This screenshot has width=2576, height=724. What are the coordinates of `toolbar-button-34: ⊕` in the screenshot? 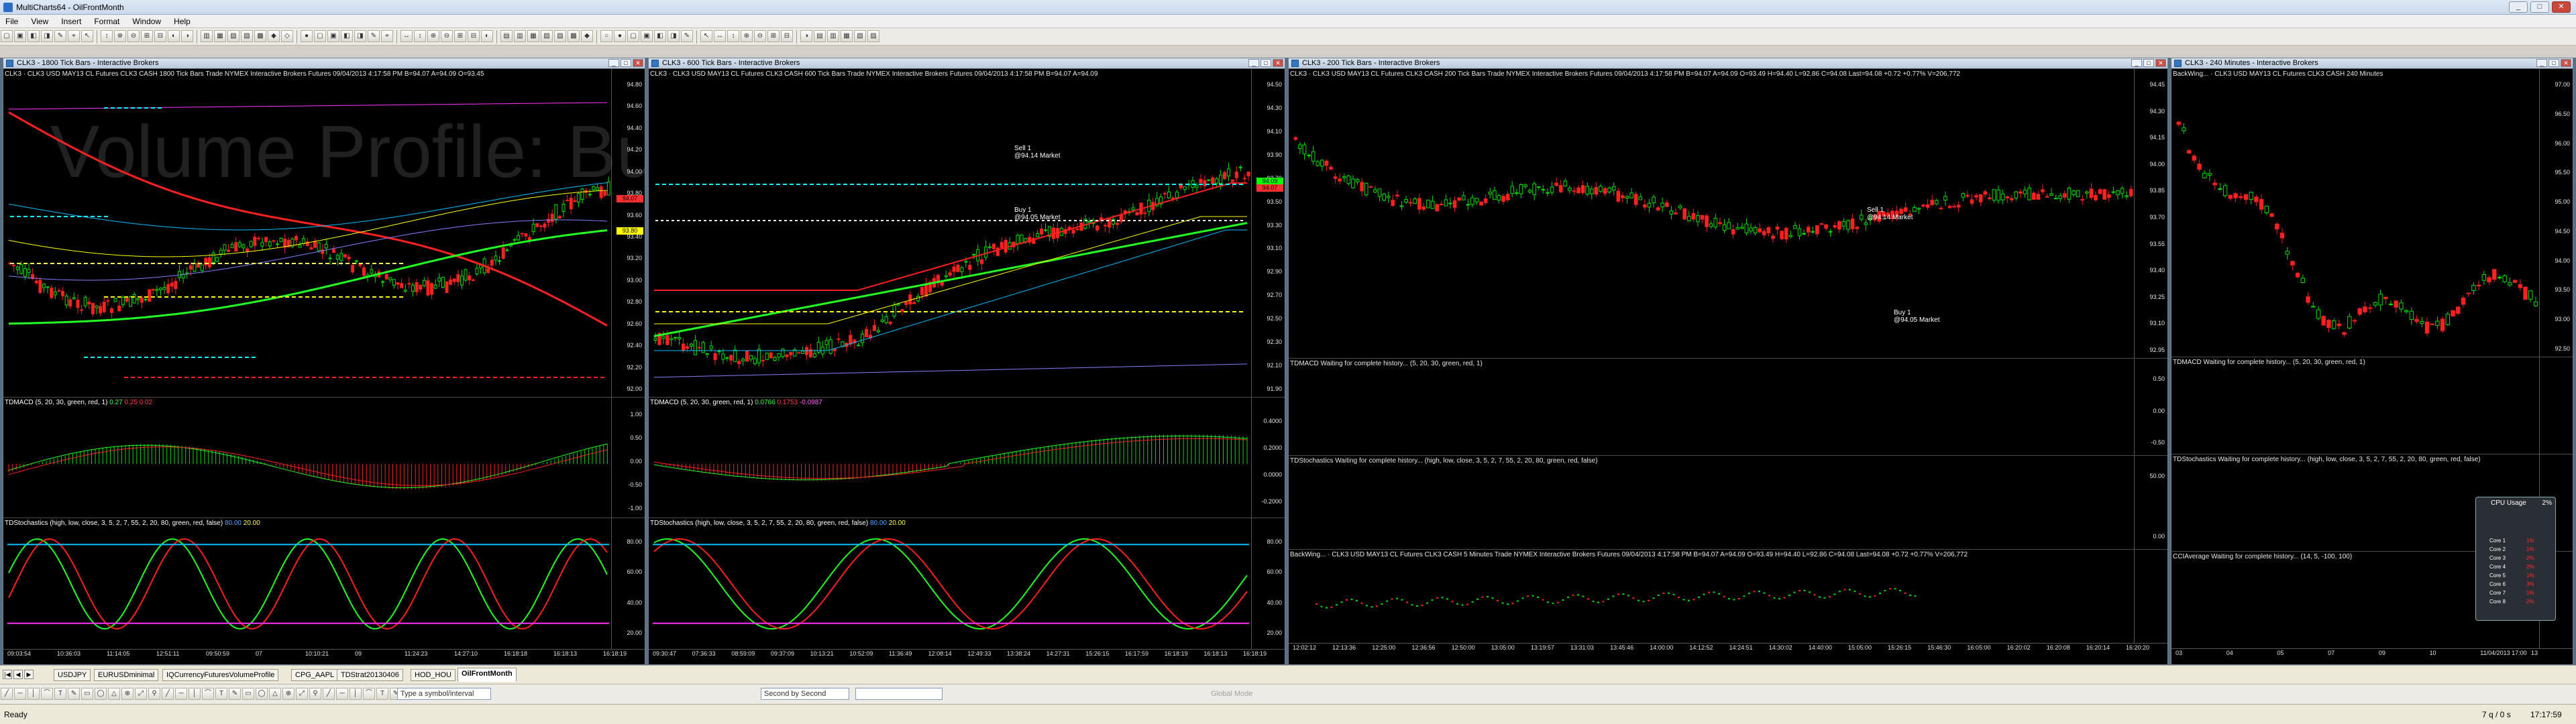 It's located at (433, 36).